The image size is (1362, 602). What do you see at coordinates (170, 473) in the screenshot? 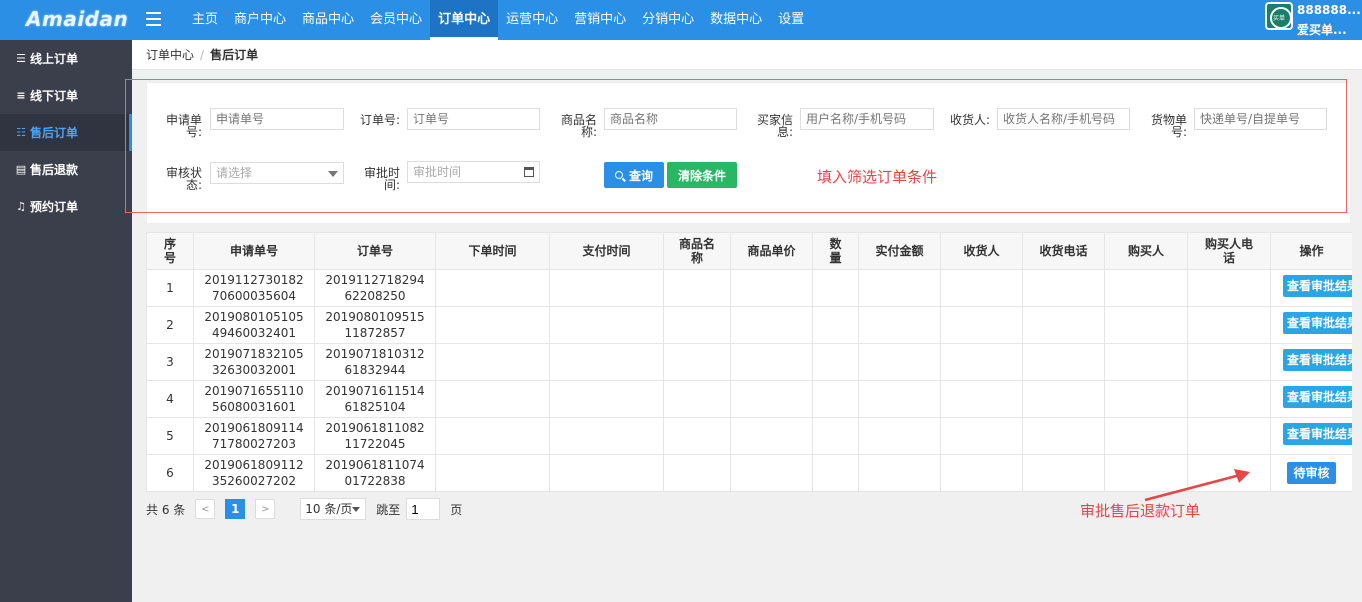
I see `row-index: 6` at bounding box center [170, 473].